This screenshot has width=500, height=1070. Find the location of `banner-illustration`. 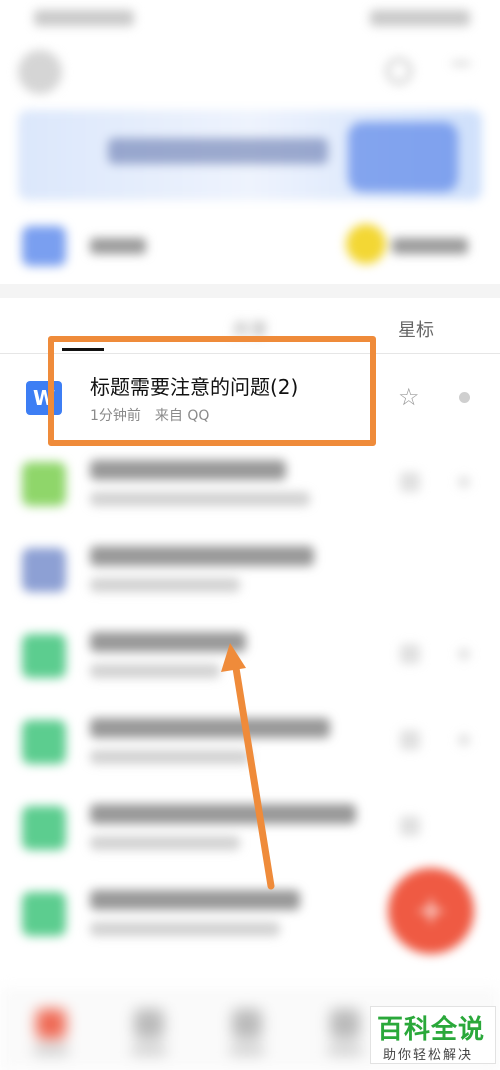

banner-illustration is located at coordinates (403, 157).